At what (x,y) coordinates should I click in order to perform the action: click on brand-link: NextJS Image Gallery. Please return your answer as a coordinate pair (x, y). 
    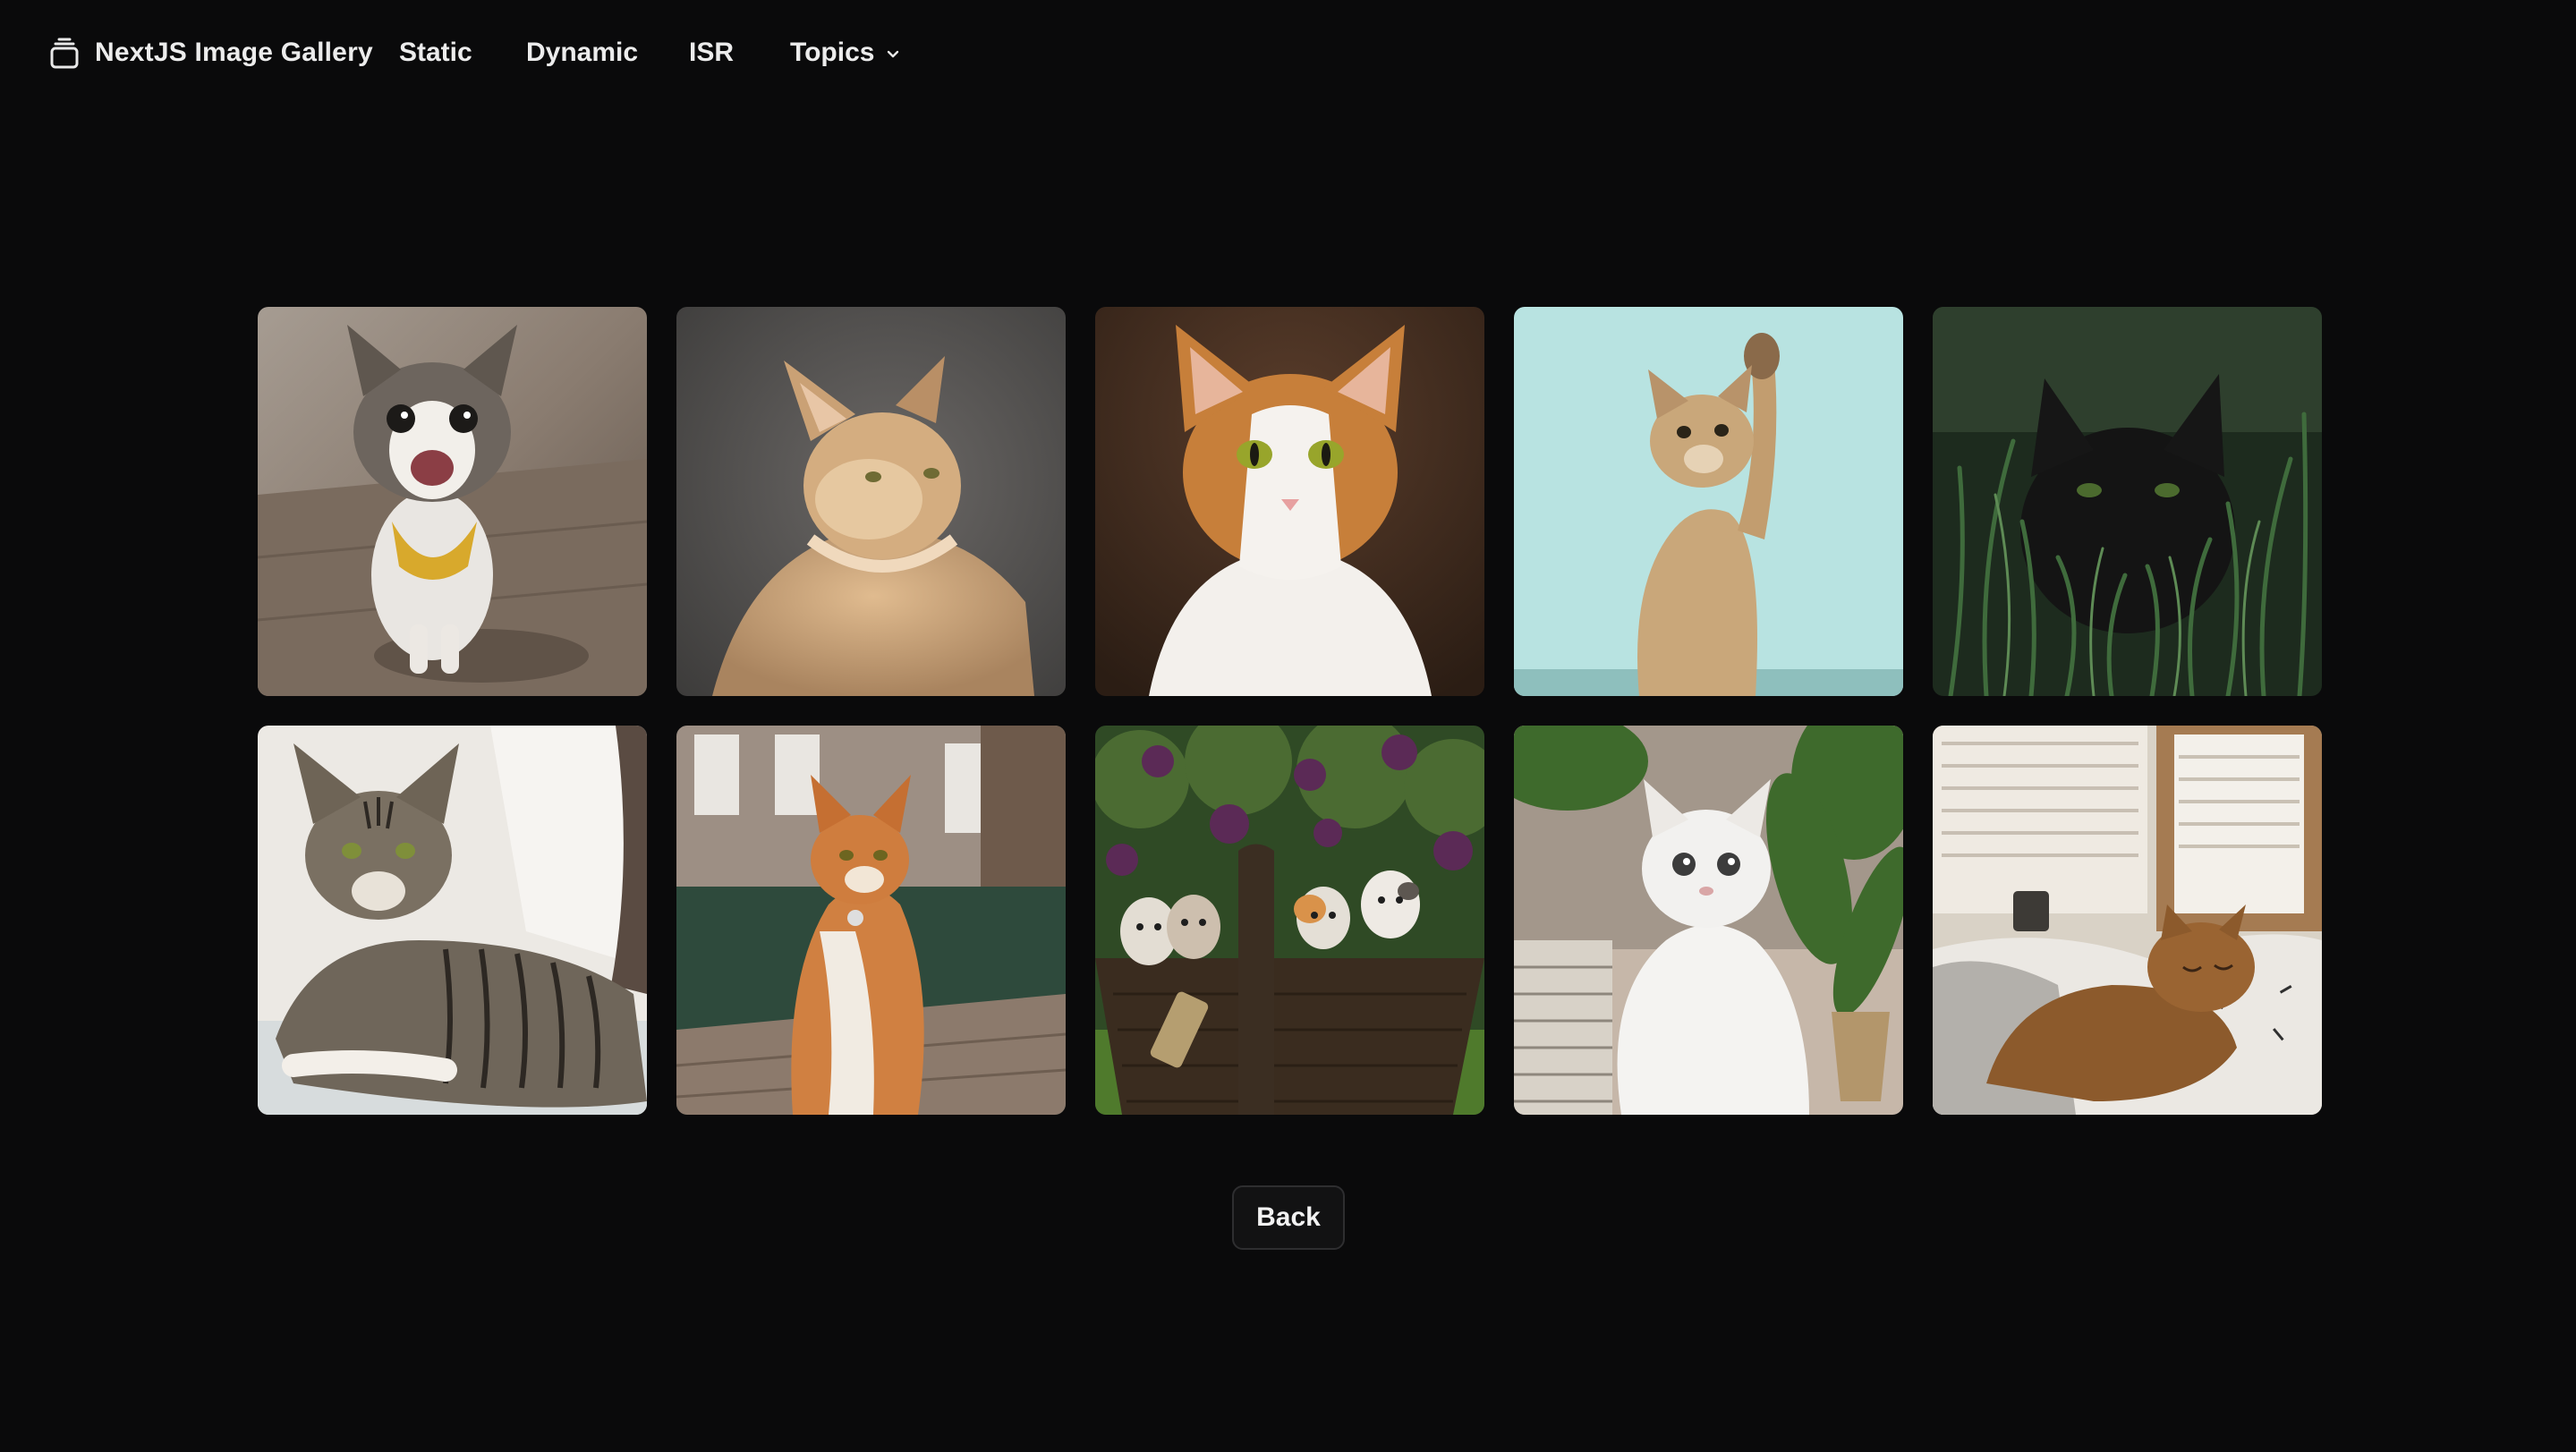
    Looking at the image, I should click on (211, 52).